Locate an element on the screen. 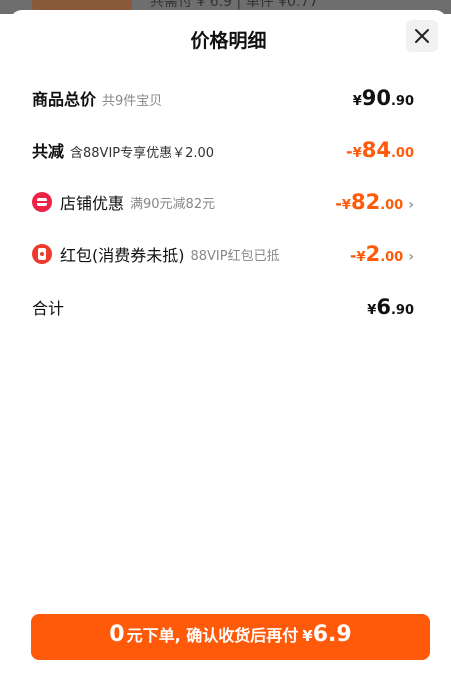 This screenshot has height=673, width=451. total-goods-amount: ¥ 90 .90 is located at coordinates (383, 98).